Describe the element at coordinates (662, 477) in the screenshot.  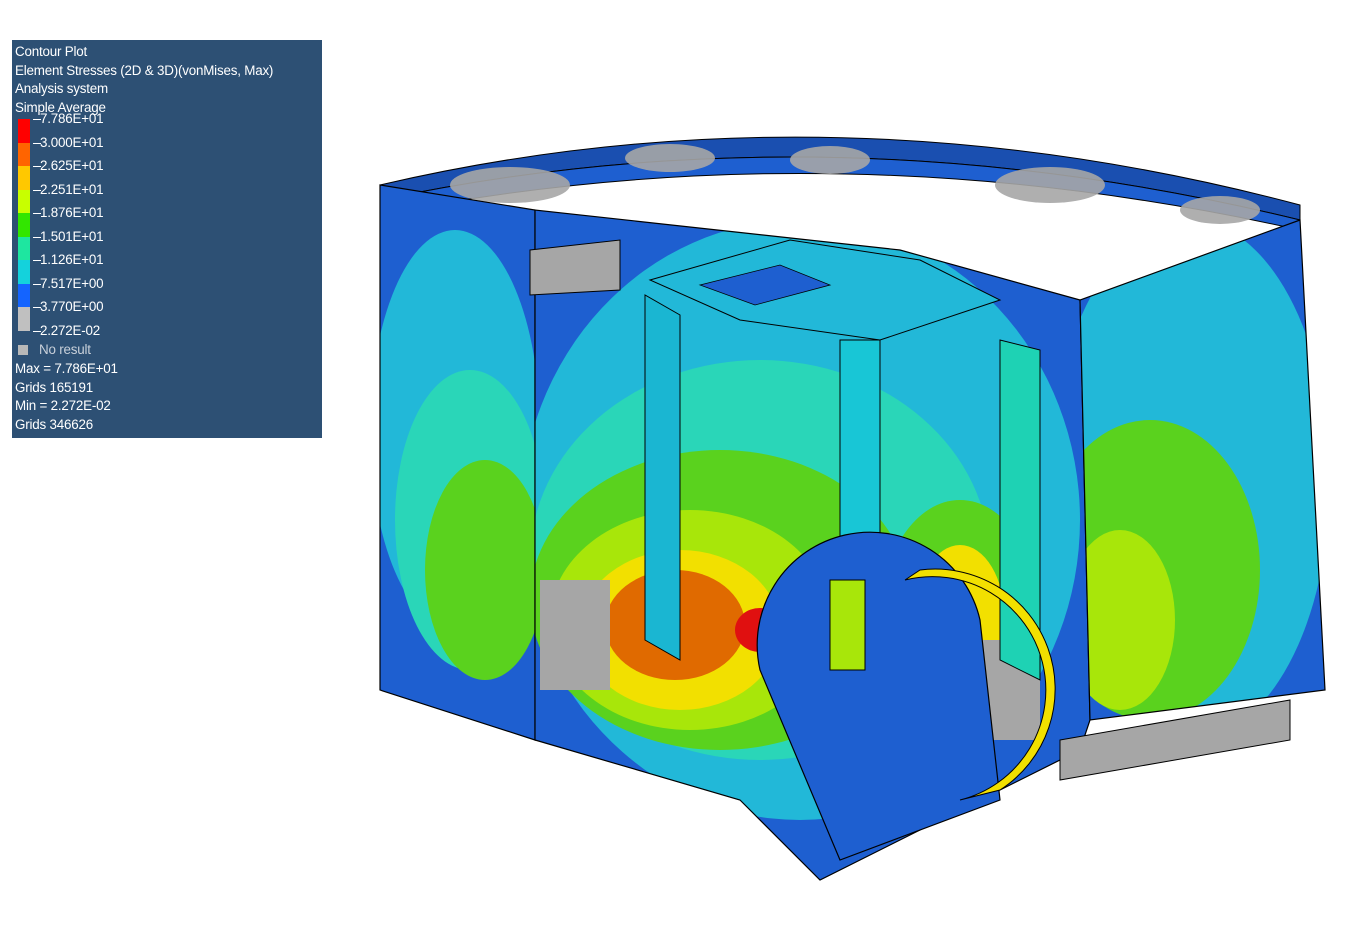
I see `inner-rib` at that location.